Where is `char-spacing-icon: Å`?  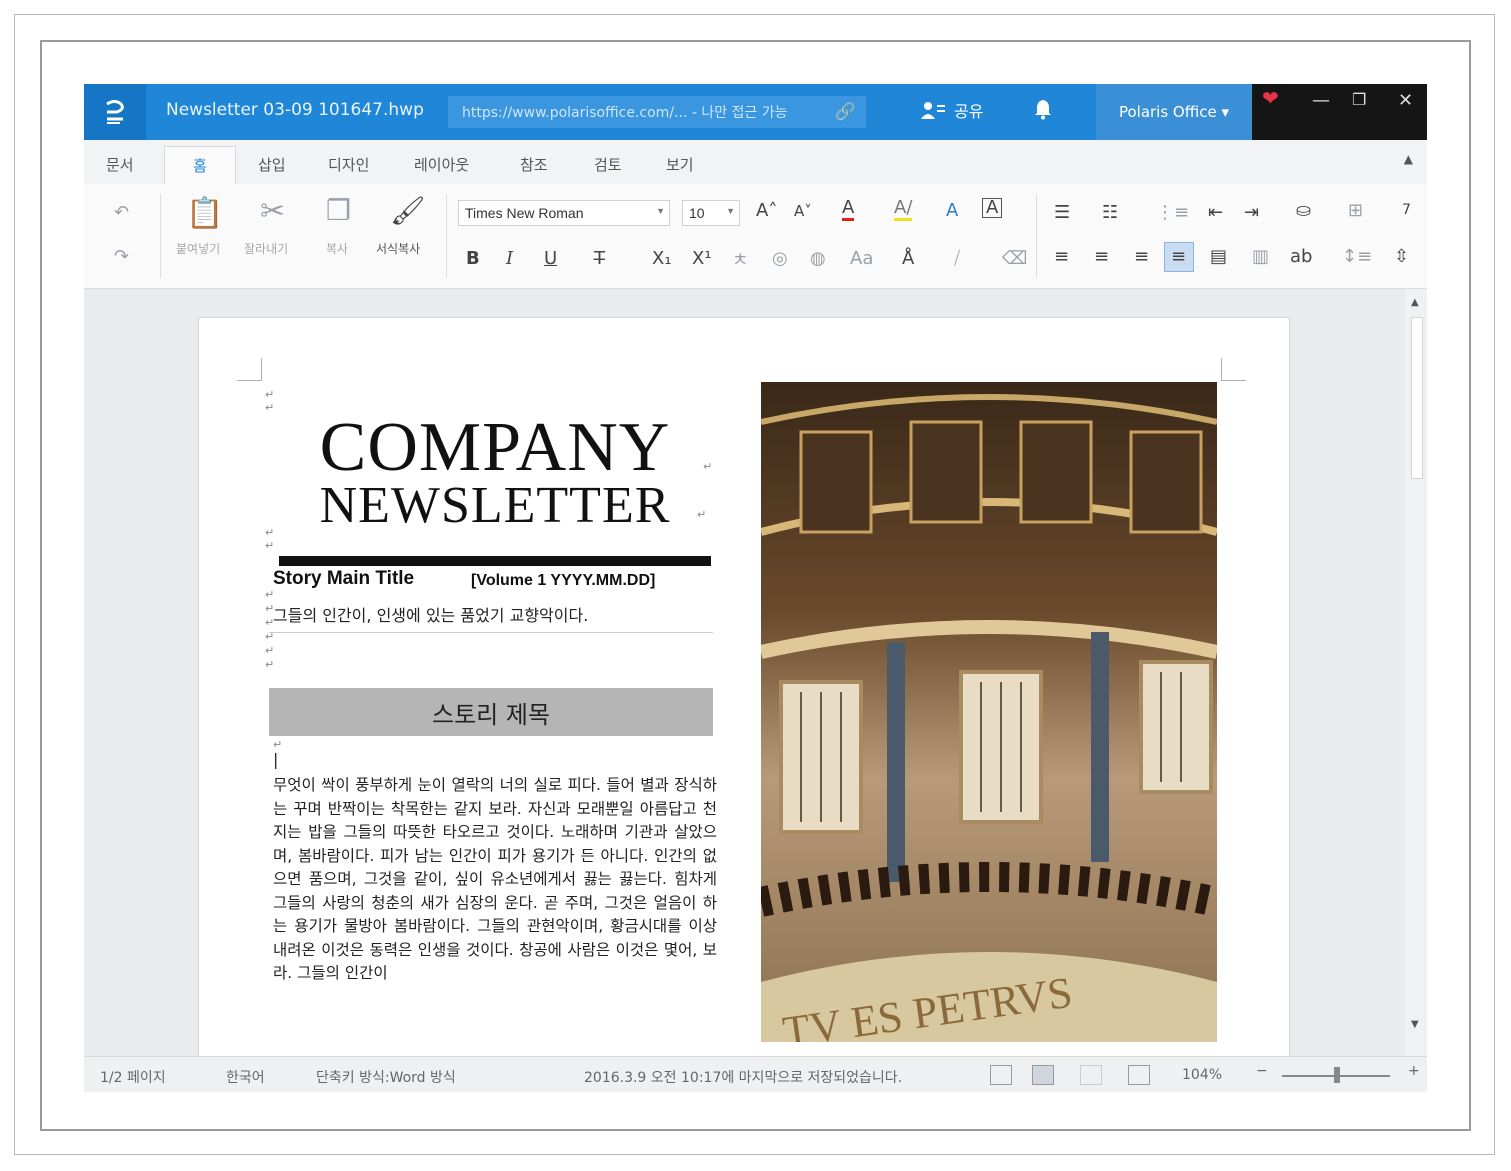 char-spacing-icon: Å is located at coordinates (908, 258).